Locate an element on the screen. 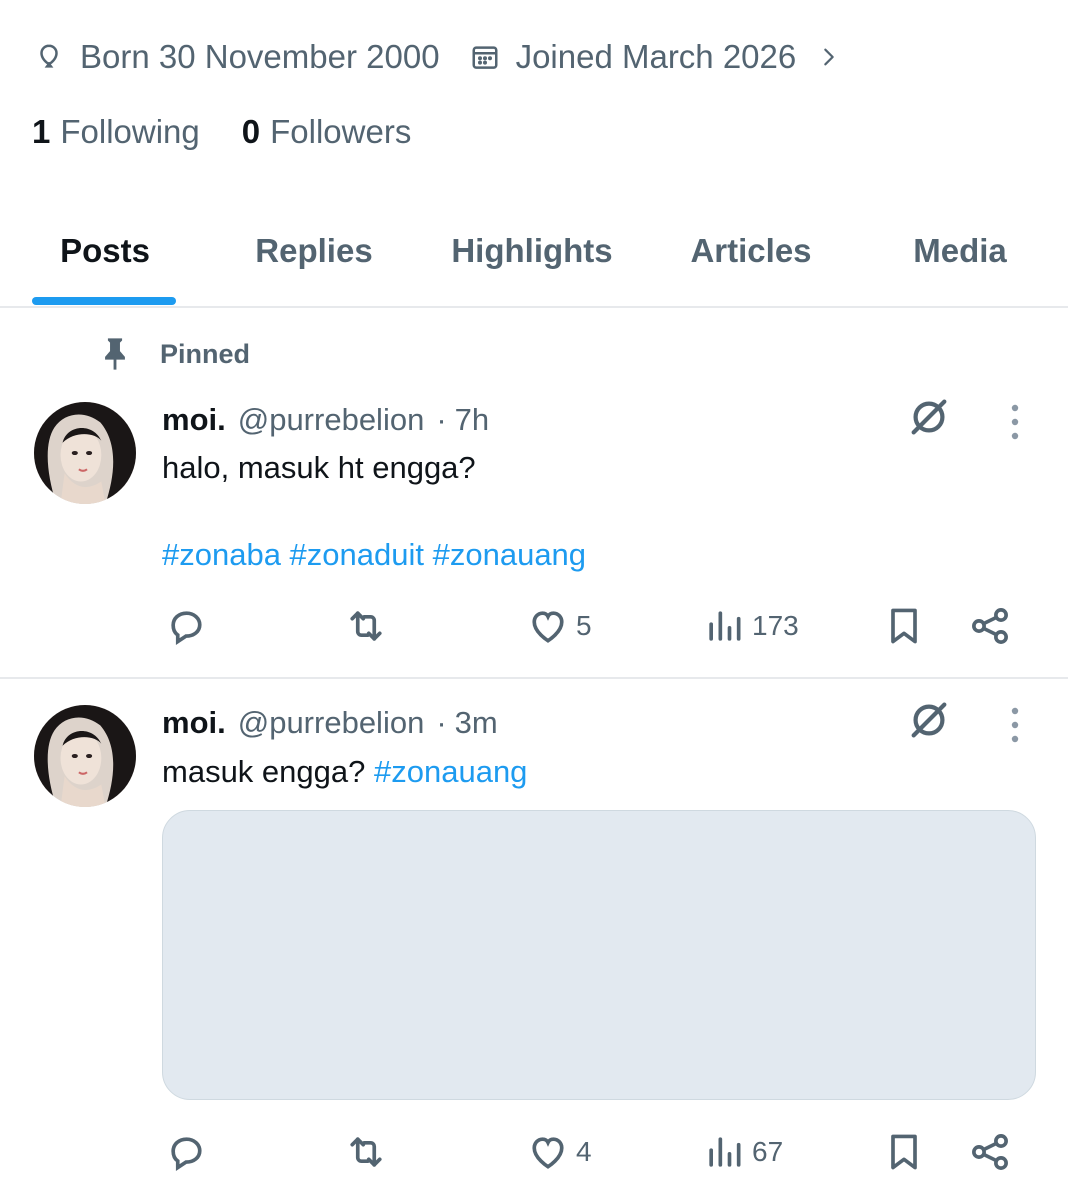 Image resolution: width=1068 pixels, height=1200 pixels. author-handle: @purrebelion is located at coordinates (331, 723).